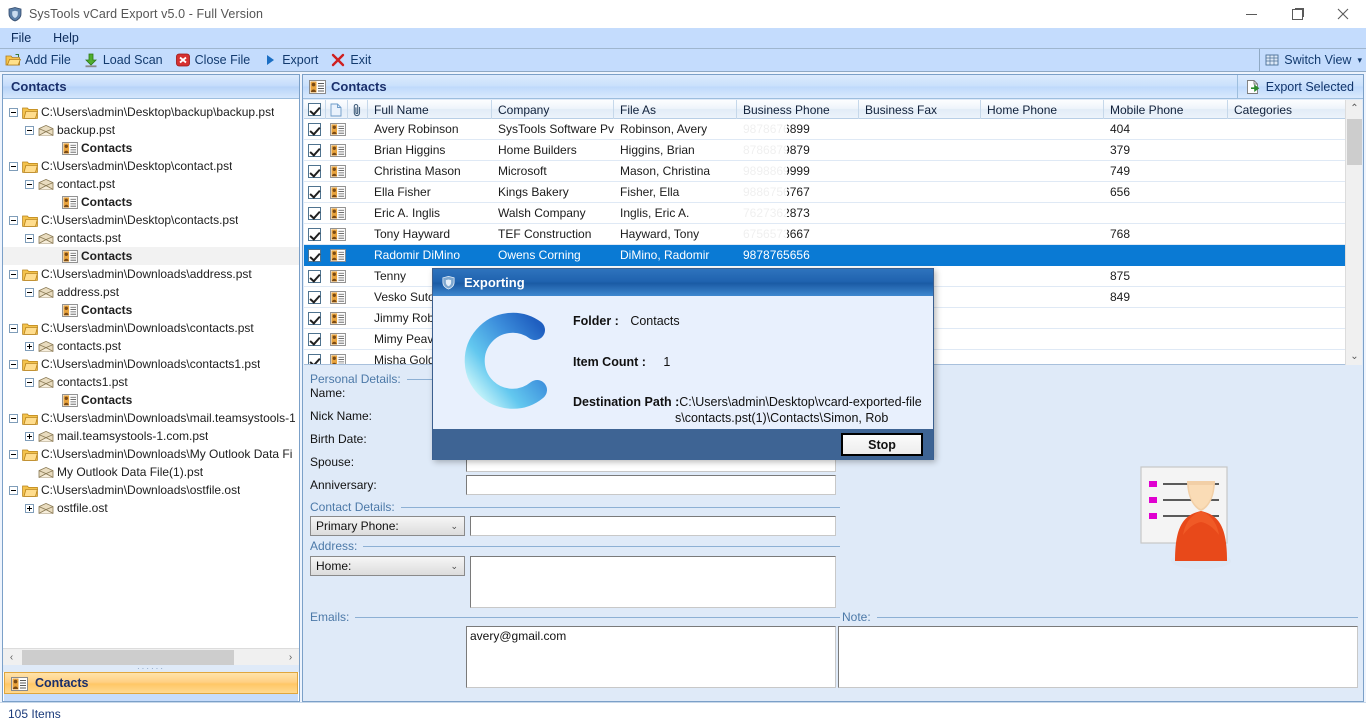 This screenshot has width=1366, height=724. Describe the element at coordinates (151, 490) in the screenshot. I see `tree-node: C:\Users\admin\Downloads\ostfile.ost` at that location.